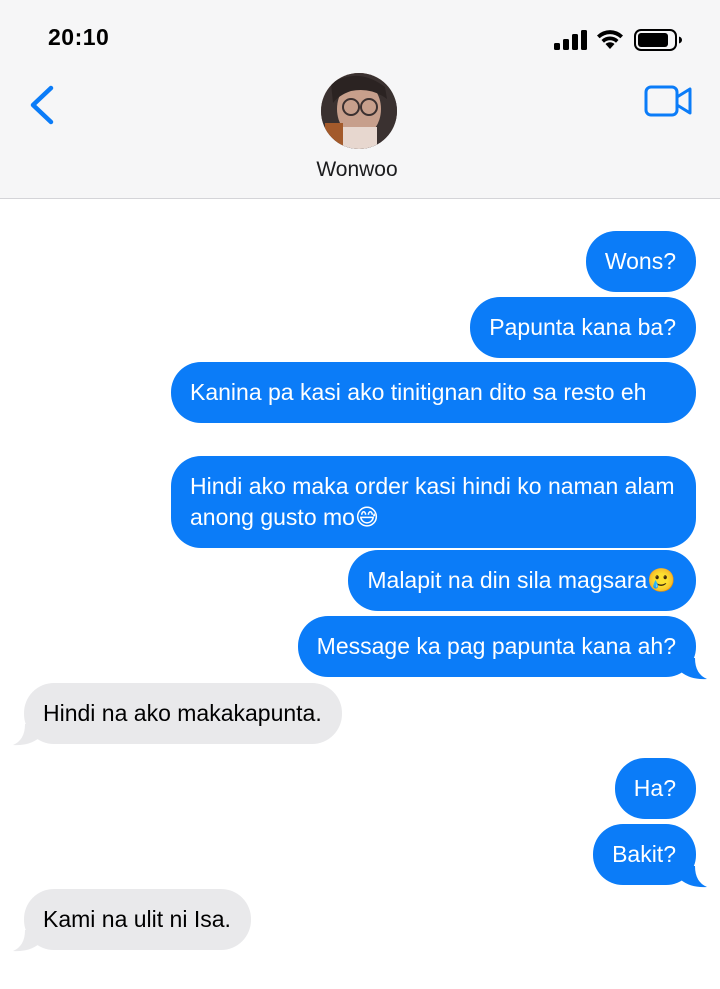  I want to click on contact-name: Wonwoo, so click(357, 170).